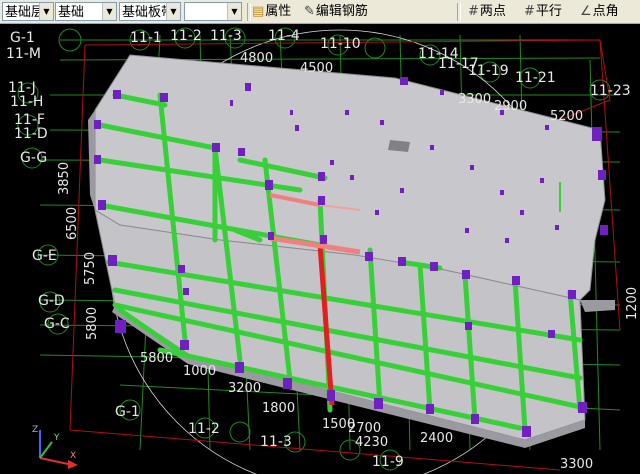  I want to click on dim-4230: 4230, so click(371, 442).